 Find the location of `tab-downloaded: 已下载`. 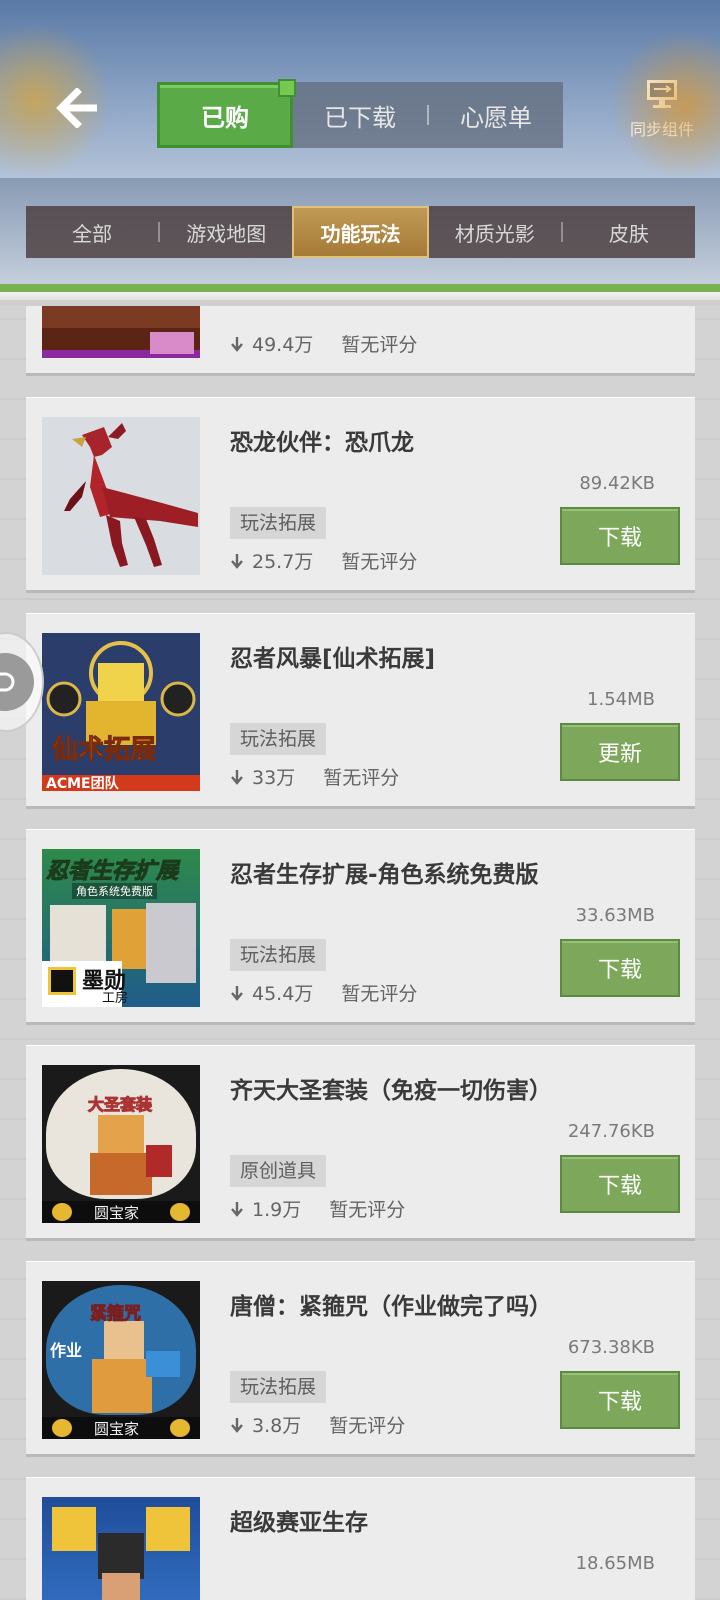

tab-downloaded: 已下载 is located at coordinates (360, 115).